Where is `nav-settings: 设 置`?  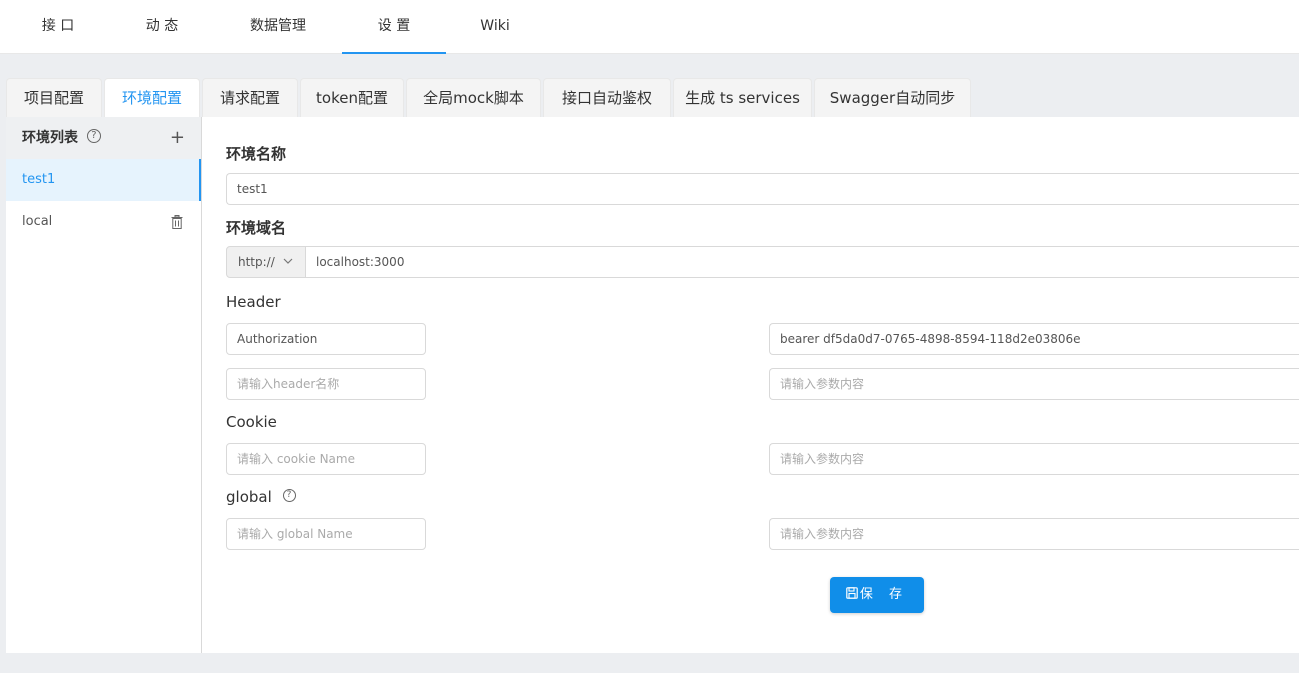 nav-settings: 设 置 is located at coordinates (394, 27).